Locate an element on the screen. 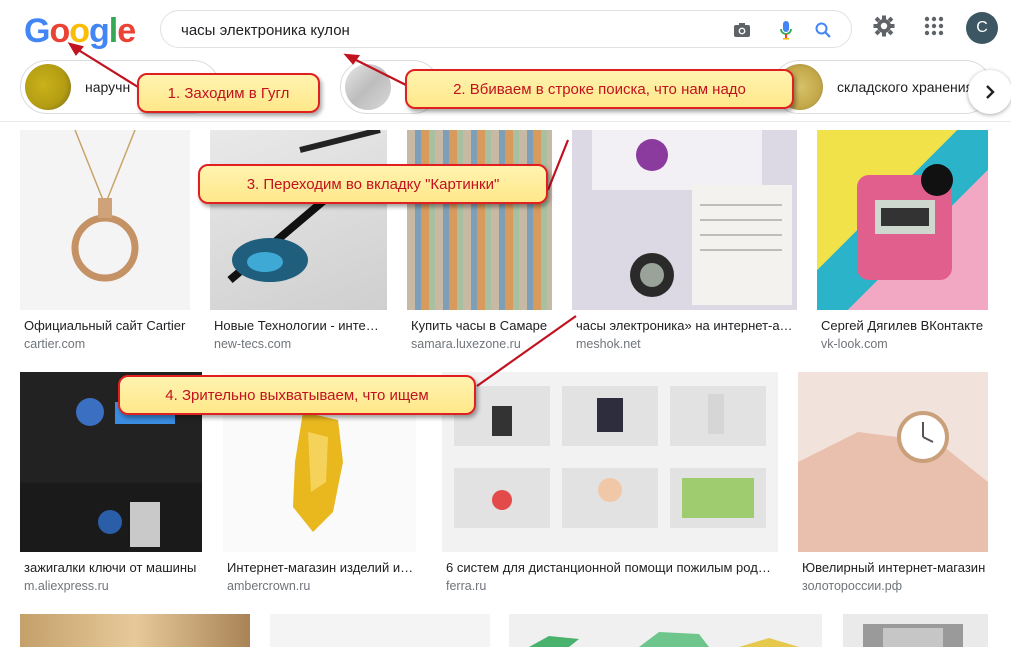  result-caption: Купить часы в Самаре is located at coordinates (481, 325).